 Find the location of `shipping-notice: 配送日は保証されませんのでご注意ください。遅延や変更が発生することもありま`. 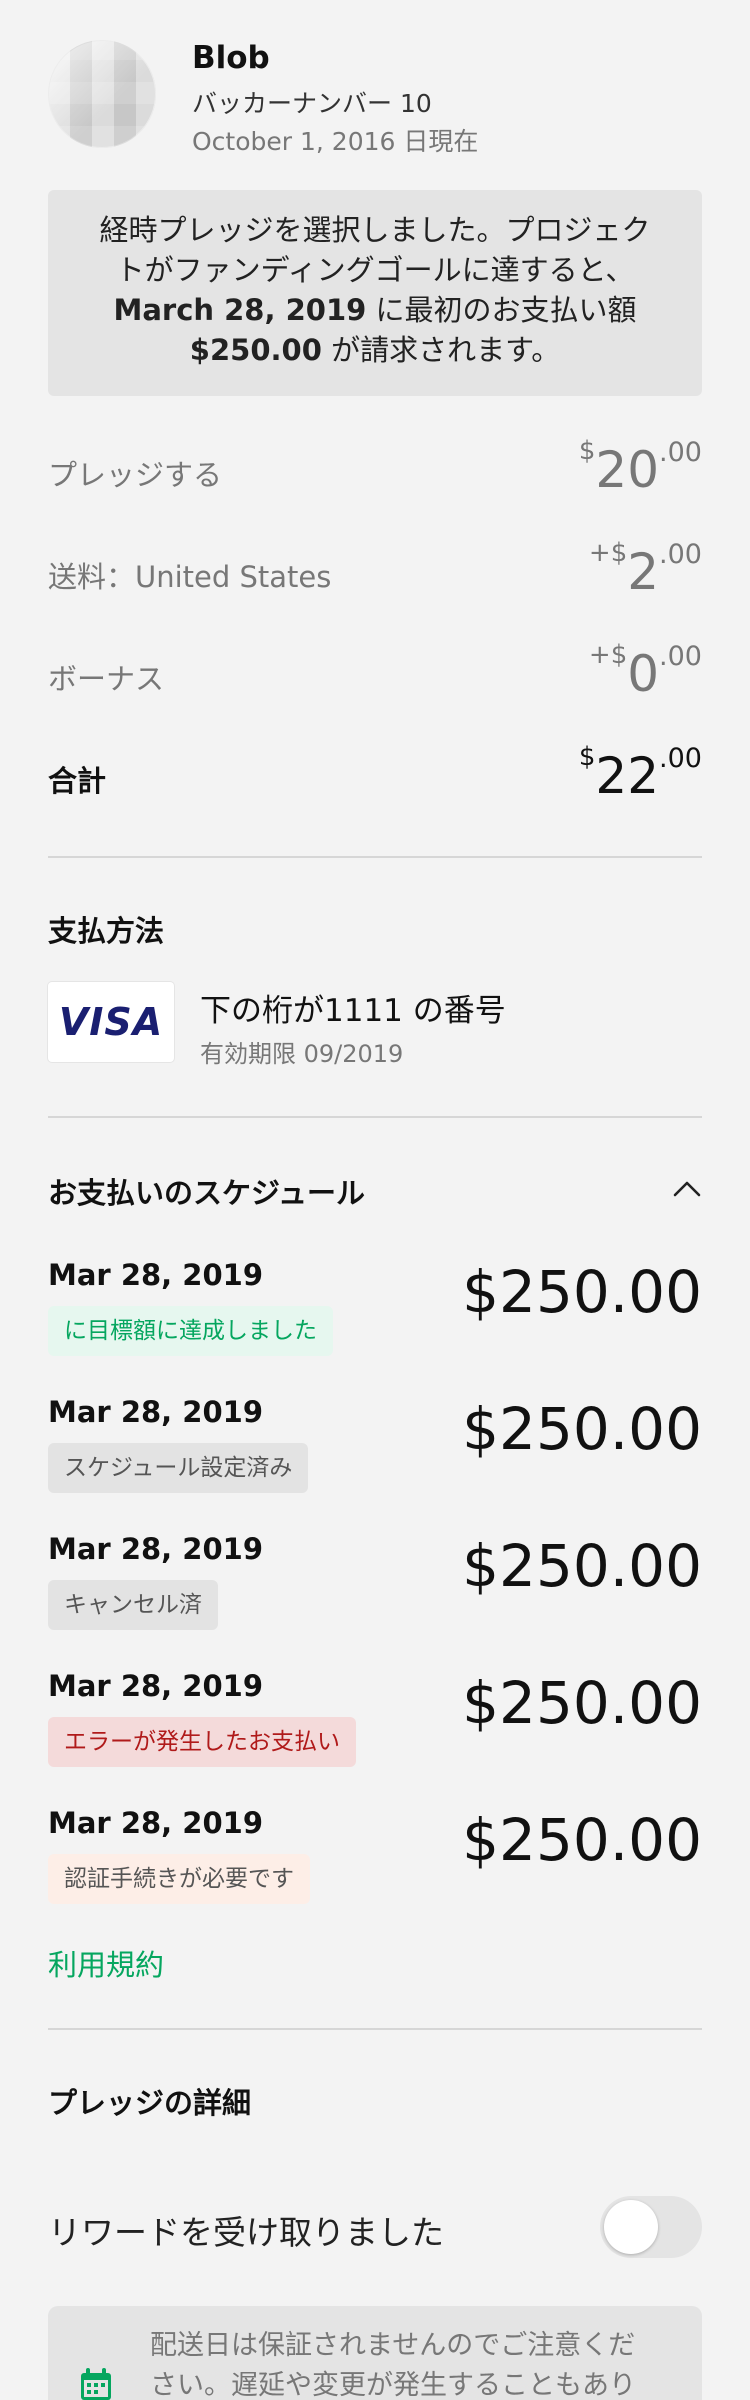

shipping-notice: 配送日は保証されませんのでご注意ください。遅延や変更が発生することもありま is located at coordinates (375, 2353).